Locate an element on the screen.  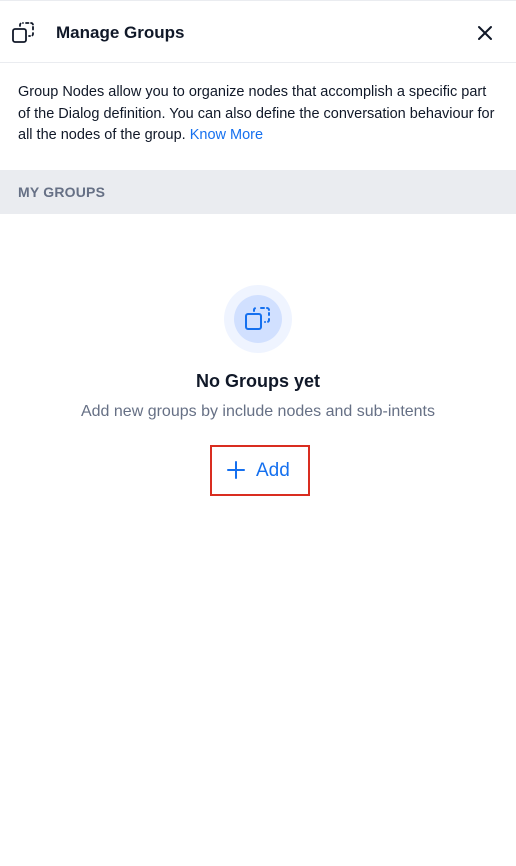
plus-icon is located at coordinates (236, 470).